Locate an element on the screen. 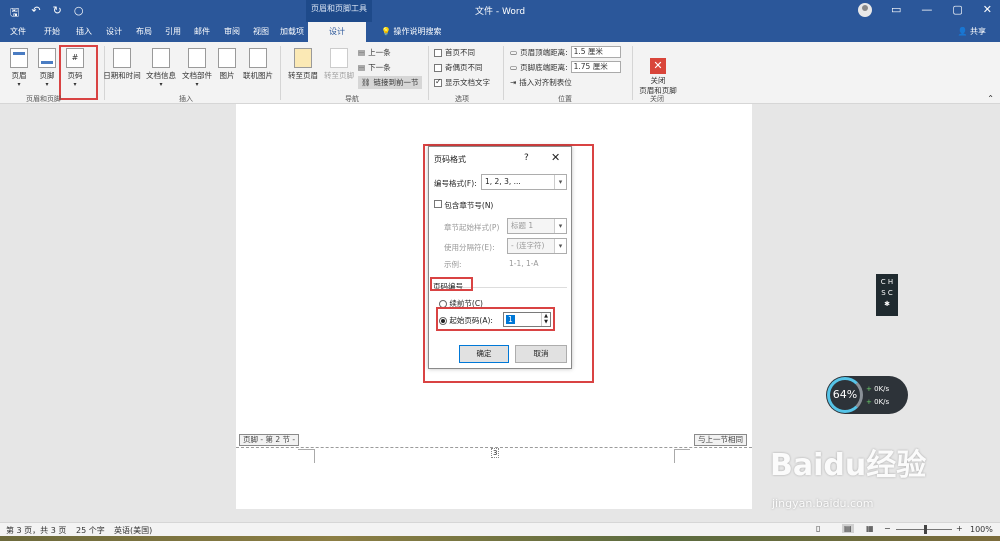 The width and height of the screenshot is (1000, 541). language: 英语(美国) is located at coordinates (133, 530).